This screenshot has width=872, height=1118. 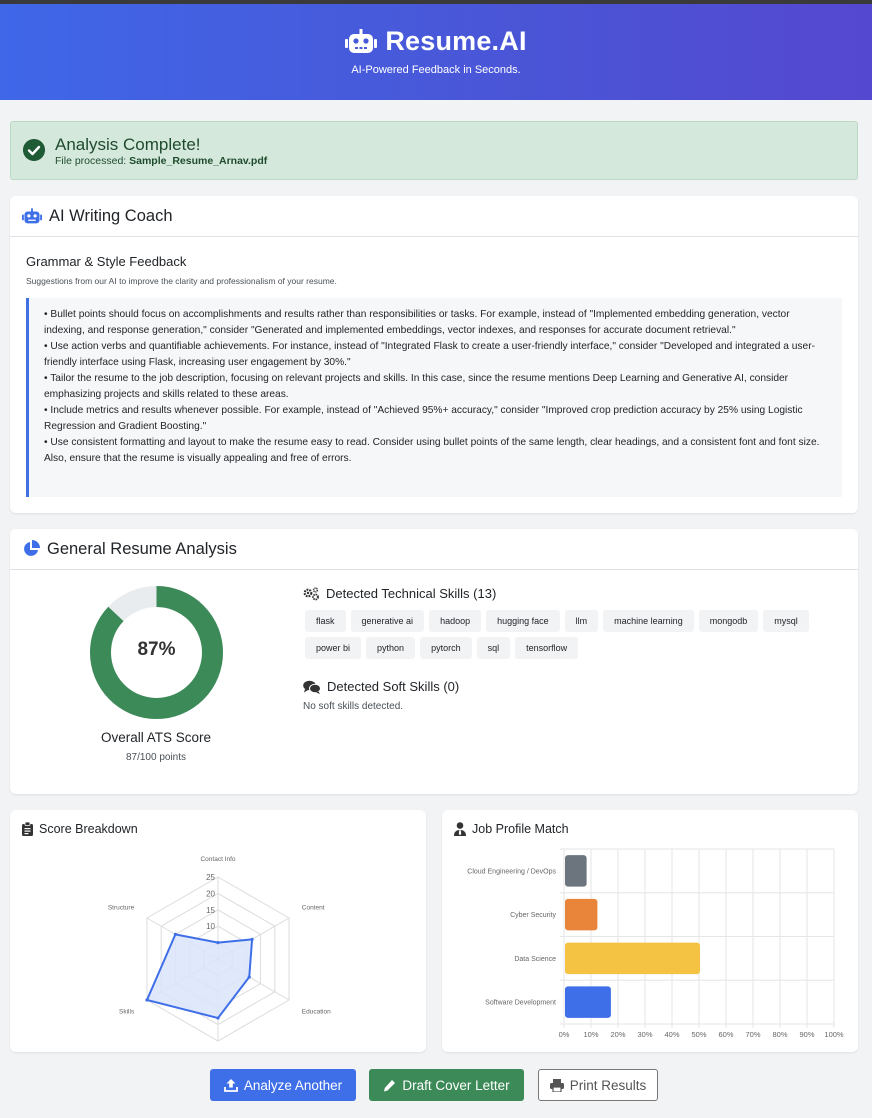 I want to click on radar-series-area, so click(x=199, y=976).